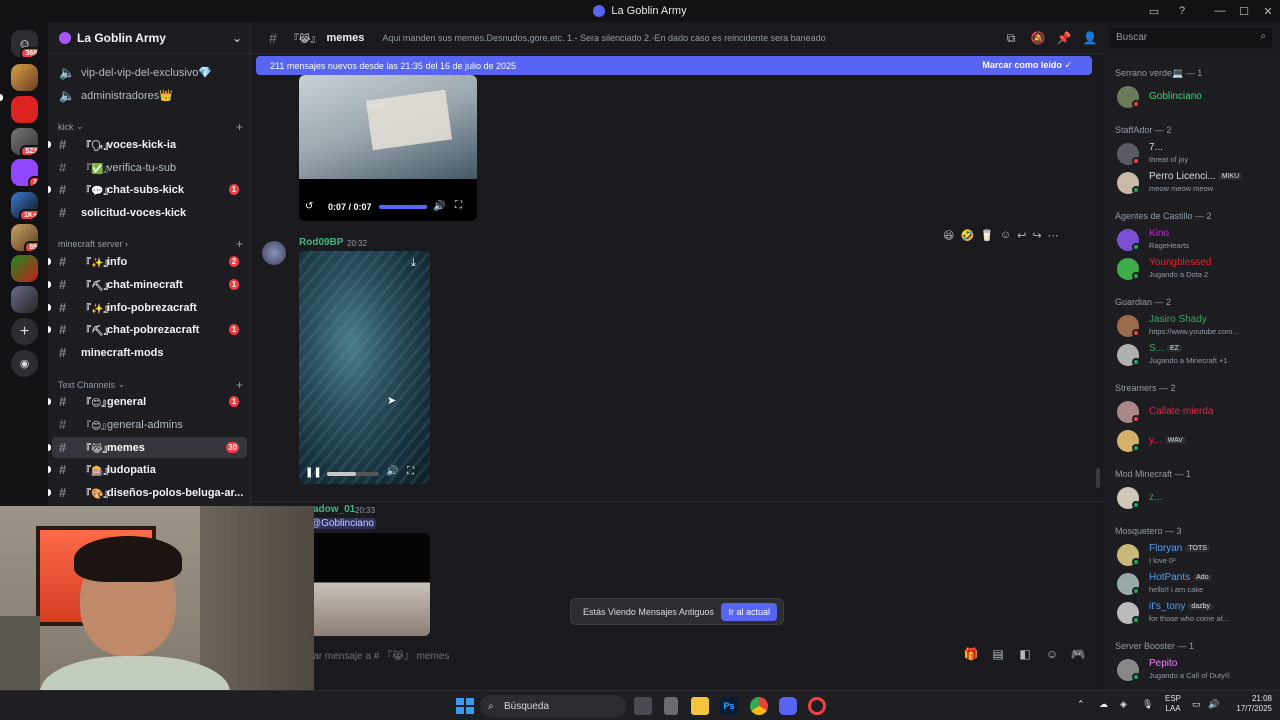 This screenshot has width=1280, height=720. Describe the element at coordinates (1103, 704) in the screenshot. I see `tray-app-icon: ☁` at that location.